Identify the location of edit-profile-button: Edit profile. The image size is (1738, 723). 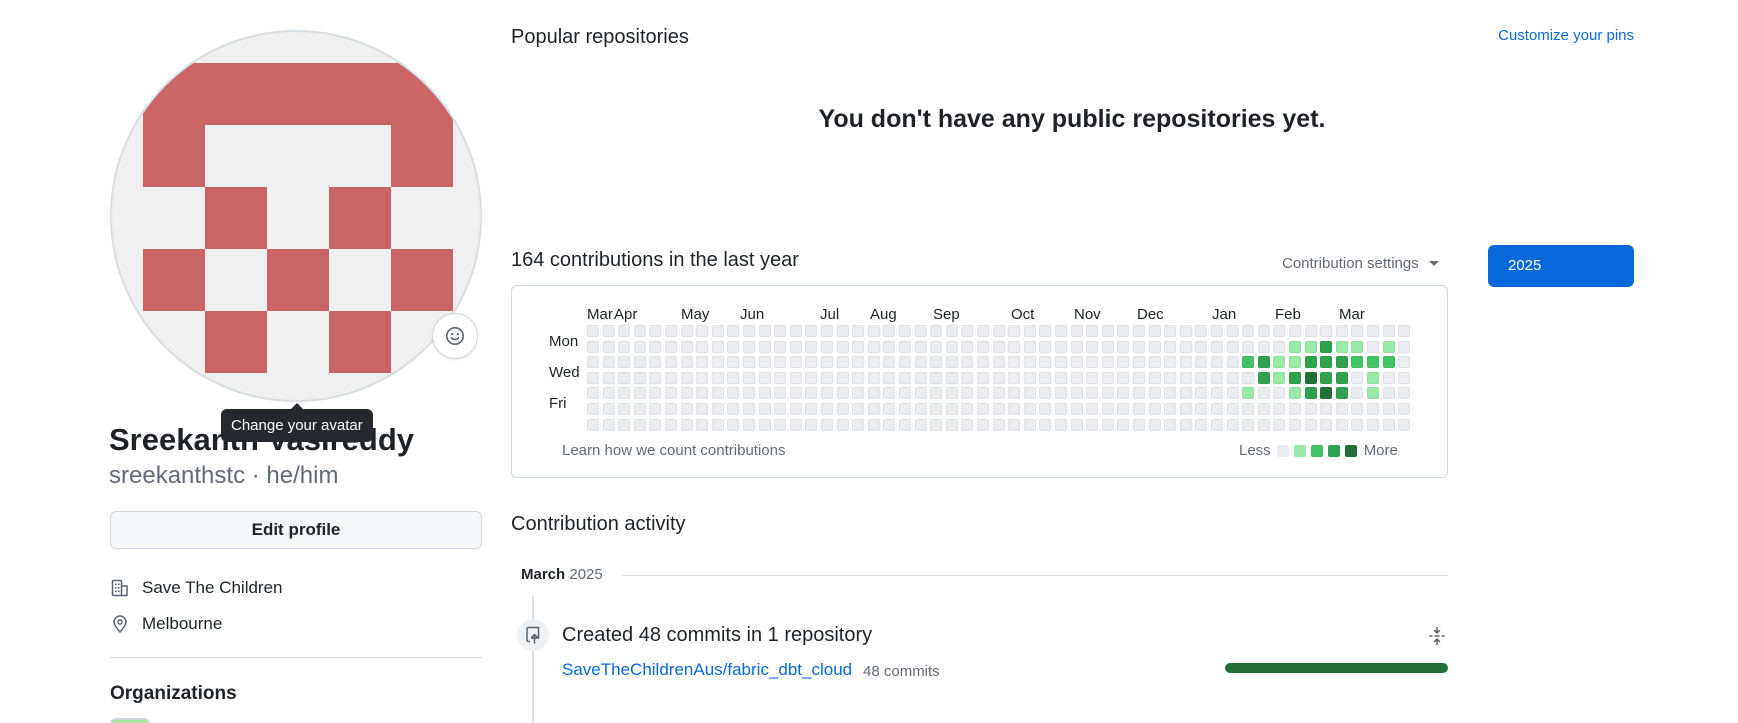
(296, 530).